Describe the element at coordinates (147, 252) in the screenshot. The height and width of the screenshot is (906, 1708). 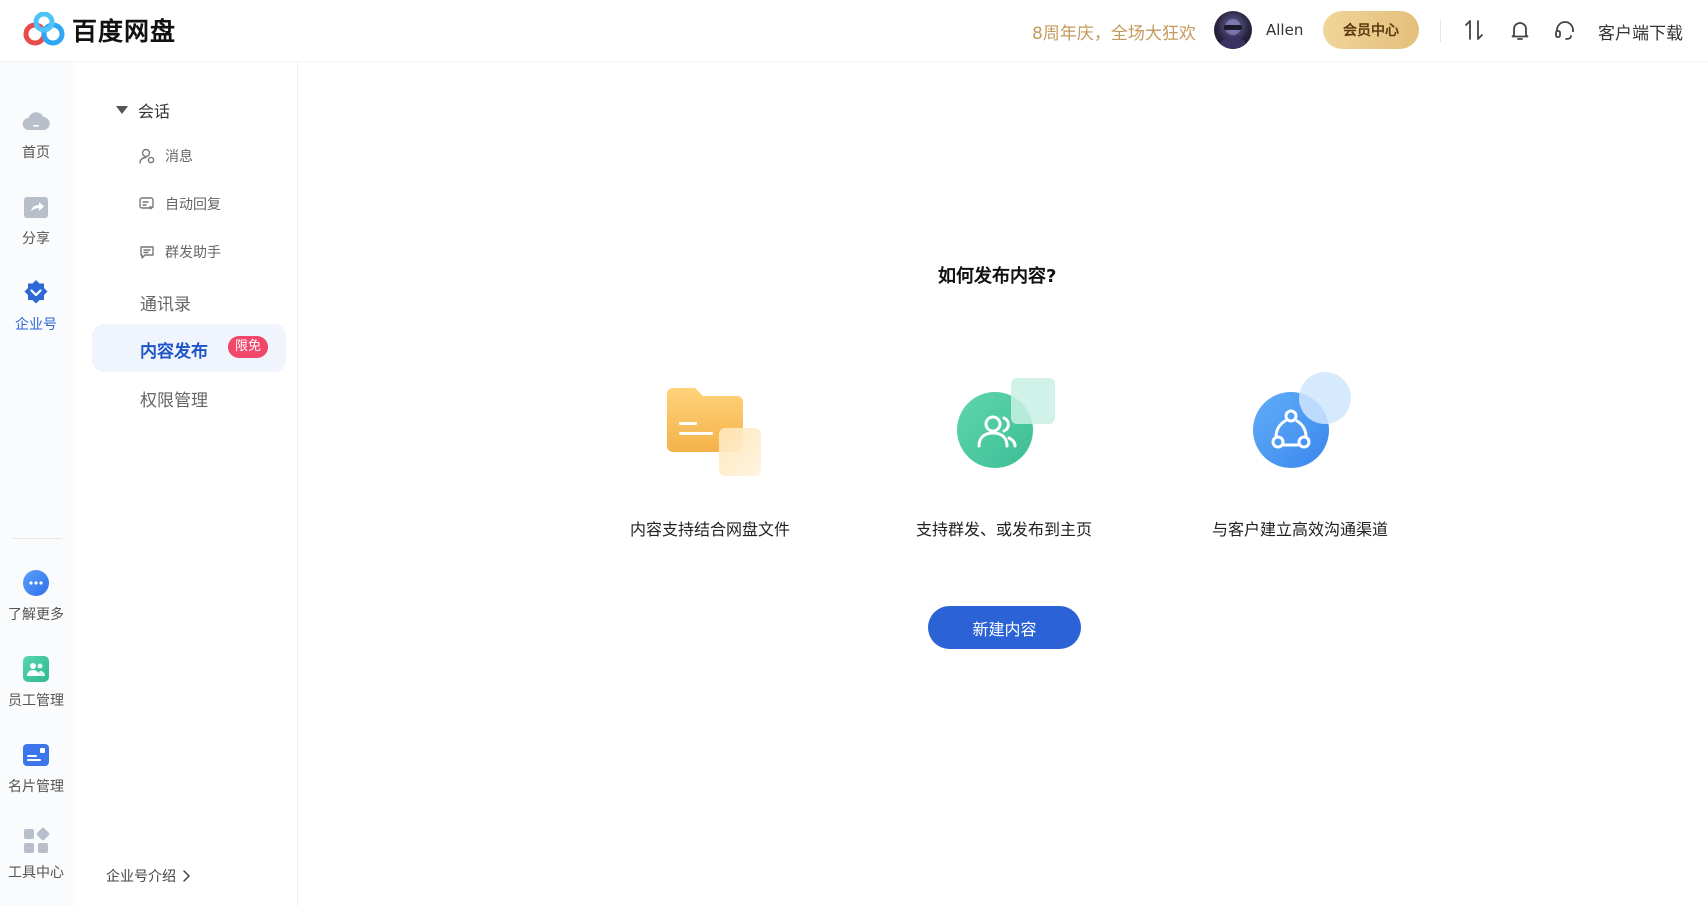
I see `broadcast-icon` at that location.